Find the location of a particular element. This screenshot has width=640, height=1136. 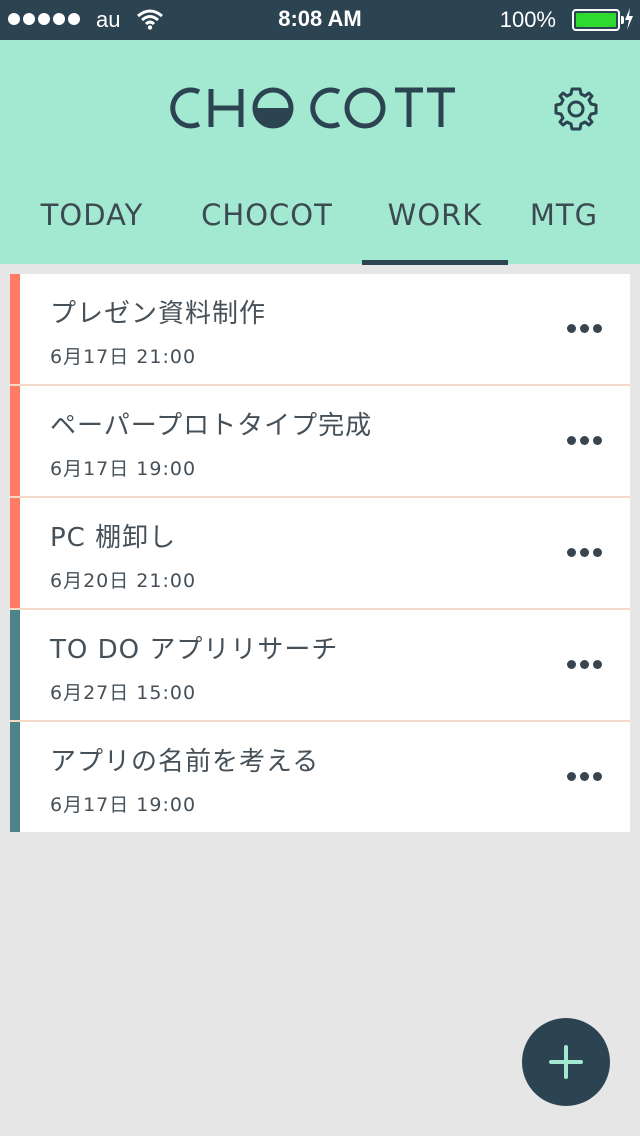

settings-gear-icon is located at coordinates (576, 111).